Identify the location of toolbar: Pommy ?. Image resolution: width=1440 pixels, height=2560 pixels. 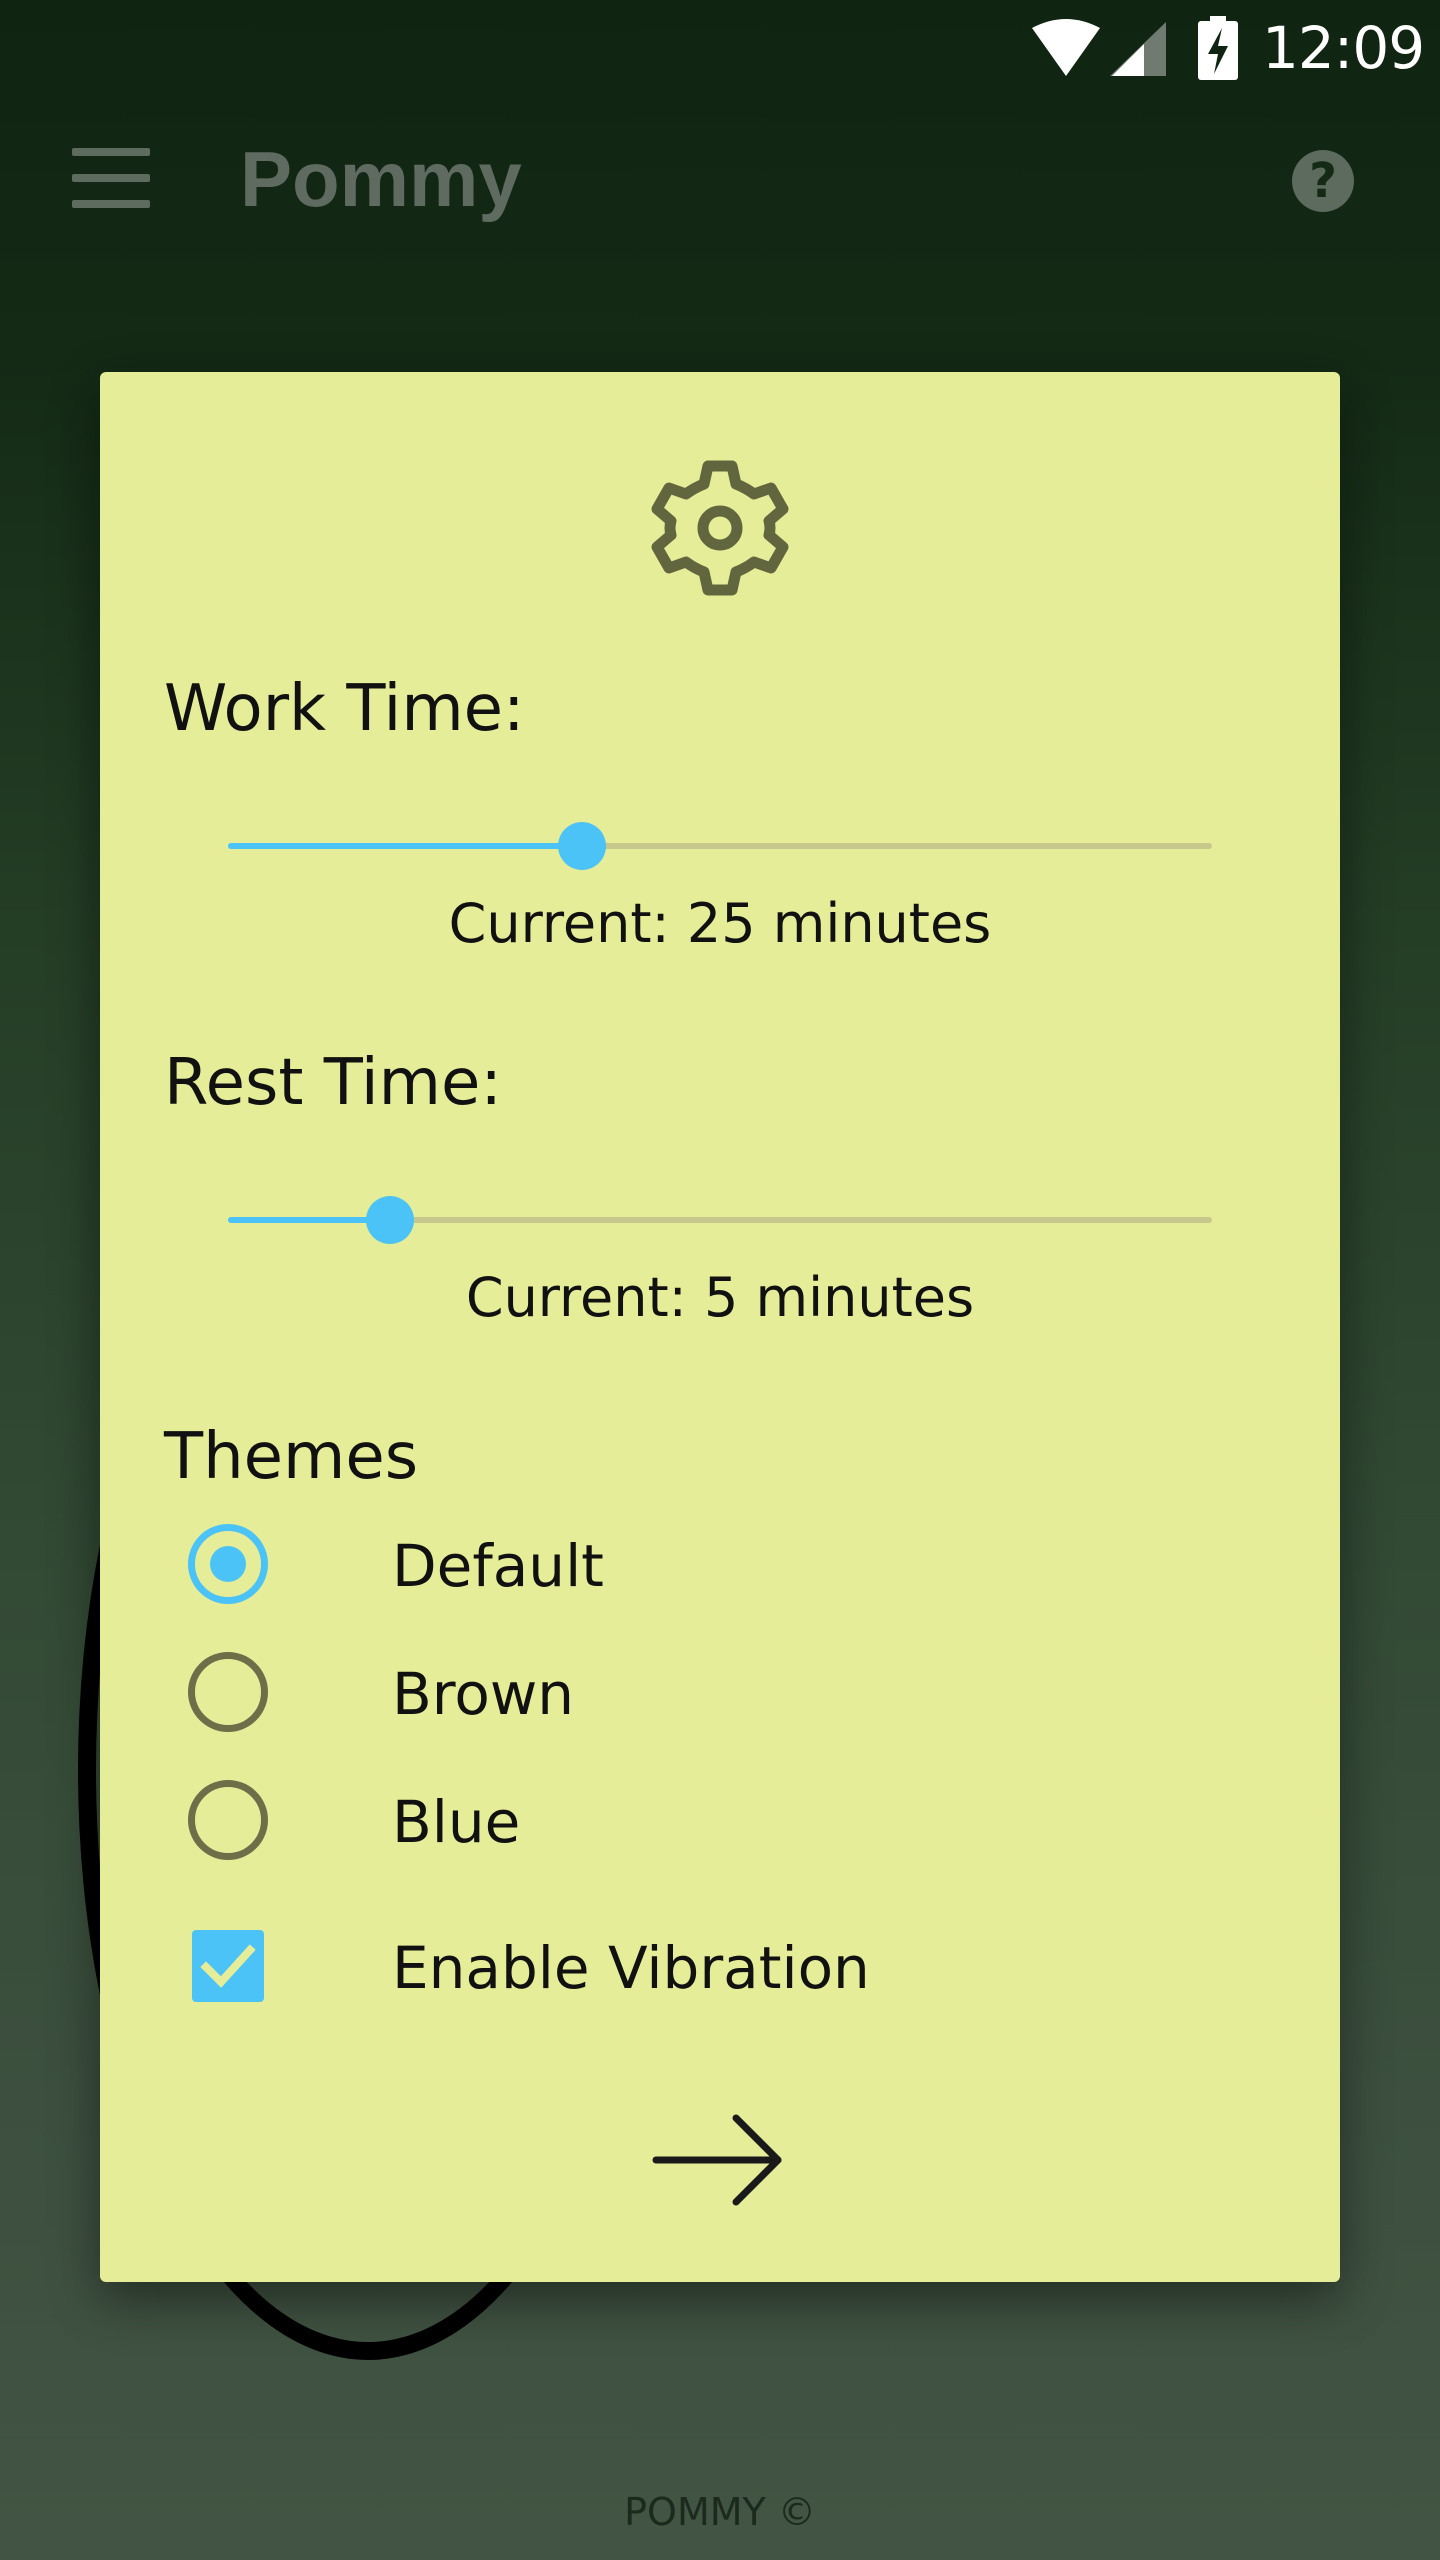
(720, 180).